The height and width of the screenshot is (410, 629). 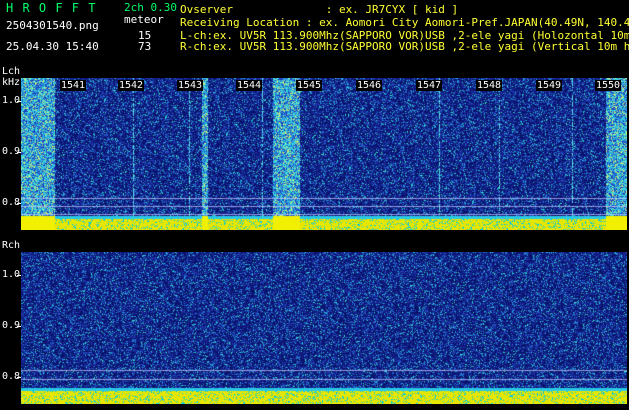 I want to click on lch-label: Lch, so click(x=11, y=71).